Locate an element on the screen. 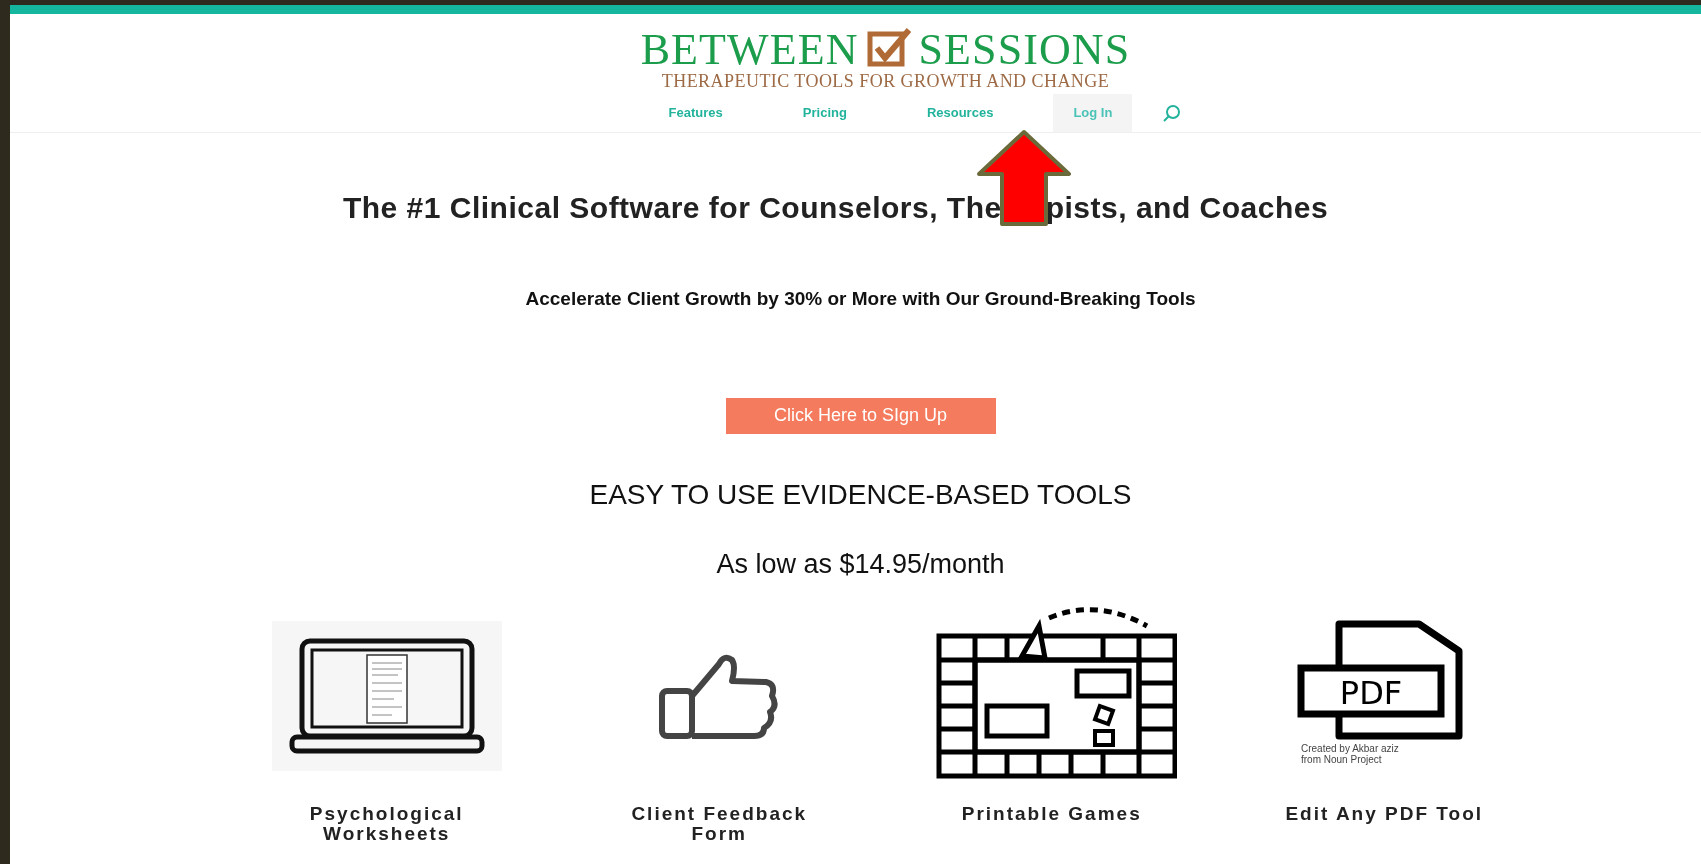 The width and height of the screenshot is (1701, 864). nav-link: Resources is located at coordinates (960, 113).